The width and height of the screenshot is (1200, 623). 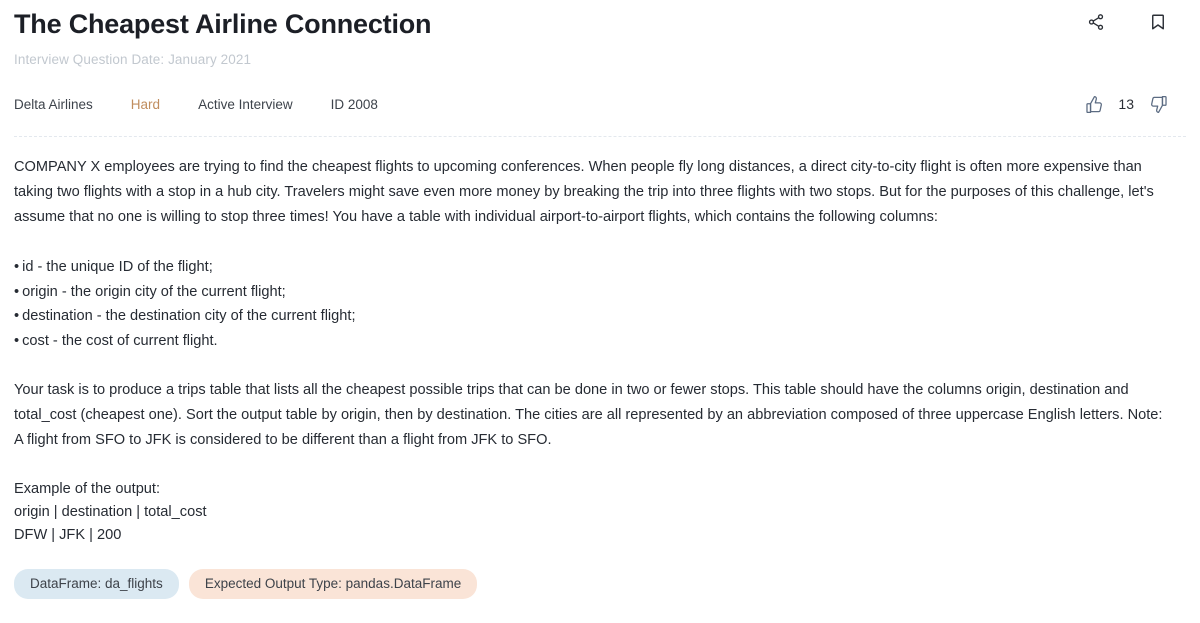 What do you see at coordinates (354, 104) in the screenshot?
I see `meta-question-id: ID 2008` at bounding box center [354, 104].